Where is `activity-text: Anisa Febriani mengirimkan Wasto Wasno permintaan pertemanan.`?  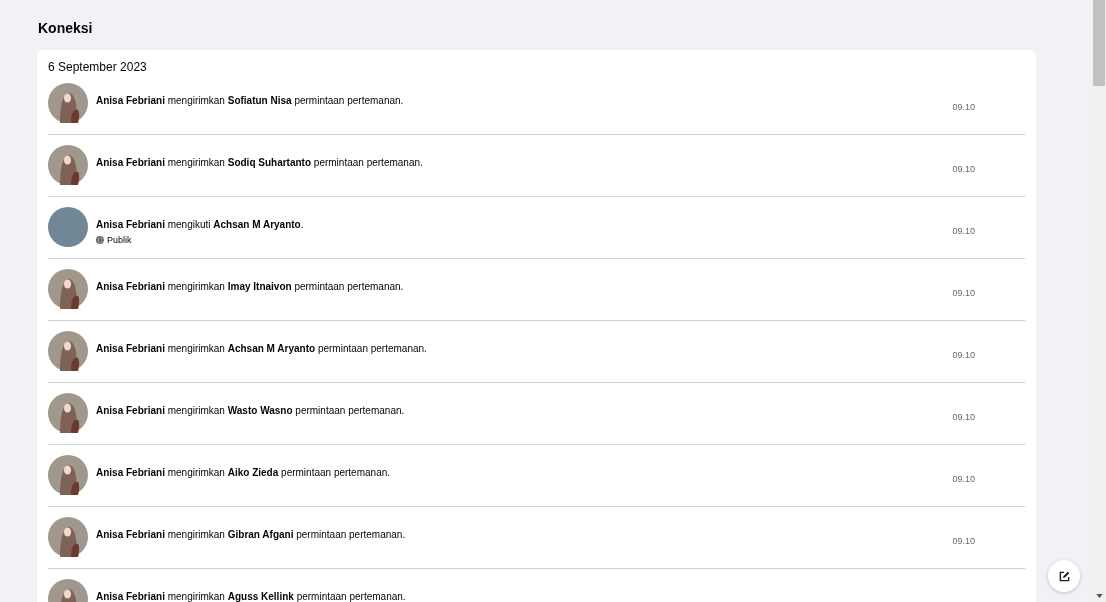 activity-text: Anisa Febriani mengirimkan Wasto Wasno permintaan pertemanan. is located at coordinates (251, 410).